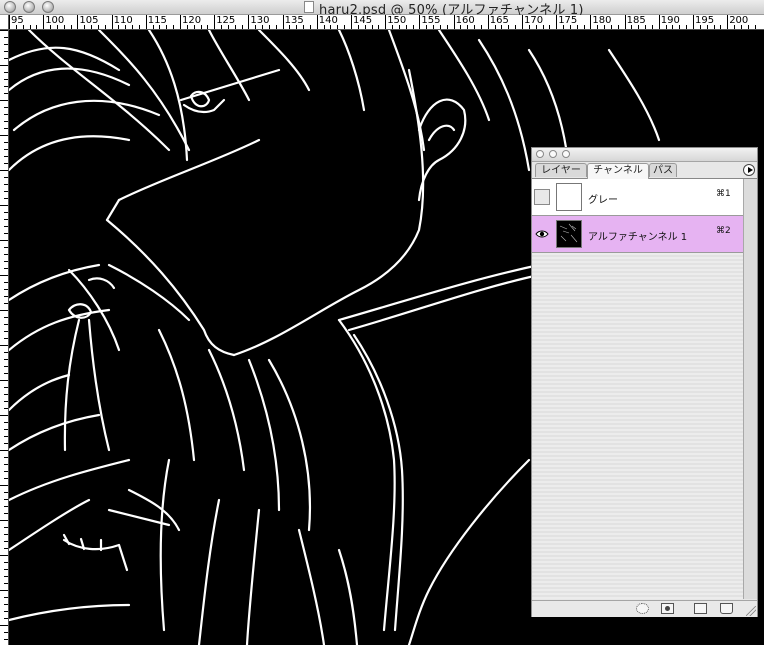 This screenshot has height=645, width=764. What do you see at coordinates (553, 154) in the screenshot?
I see `palette-minimize-button` at bounding box center [553, 154].